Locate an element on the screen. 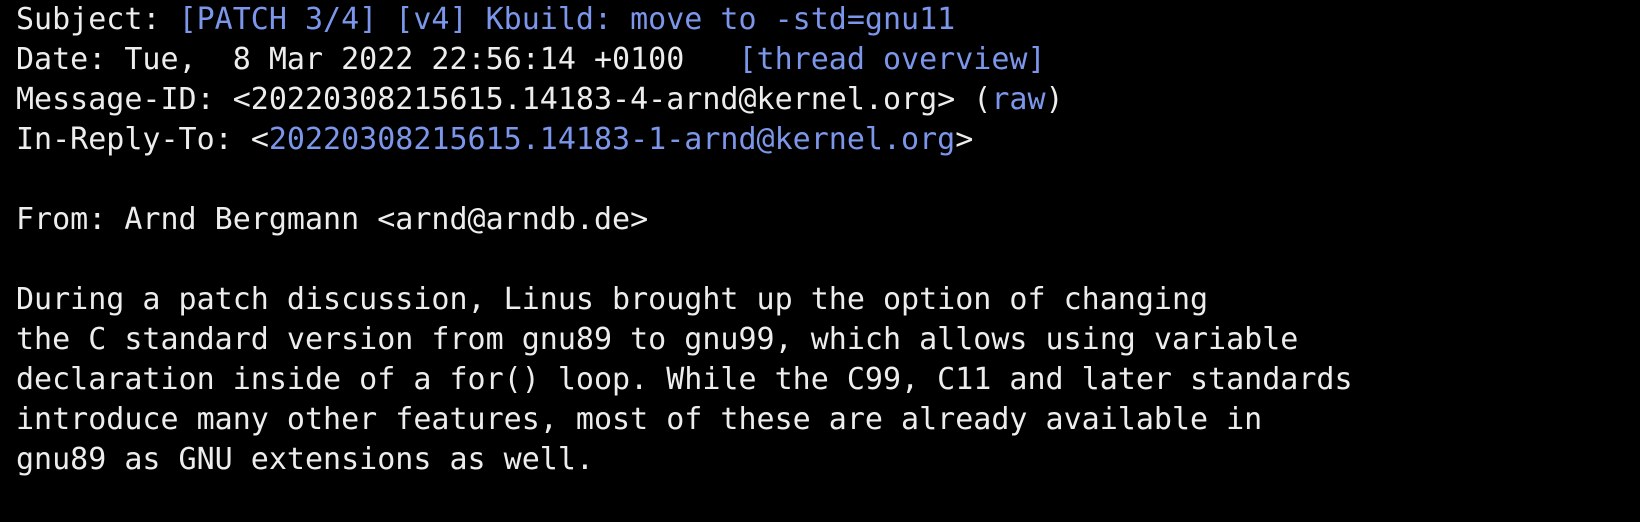 Image resolution: width=1640 pixels, height=522 pixels. thread-overview-link: [thread overview] is located at coordinates (891, 59).